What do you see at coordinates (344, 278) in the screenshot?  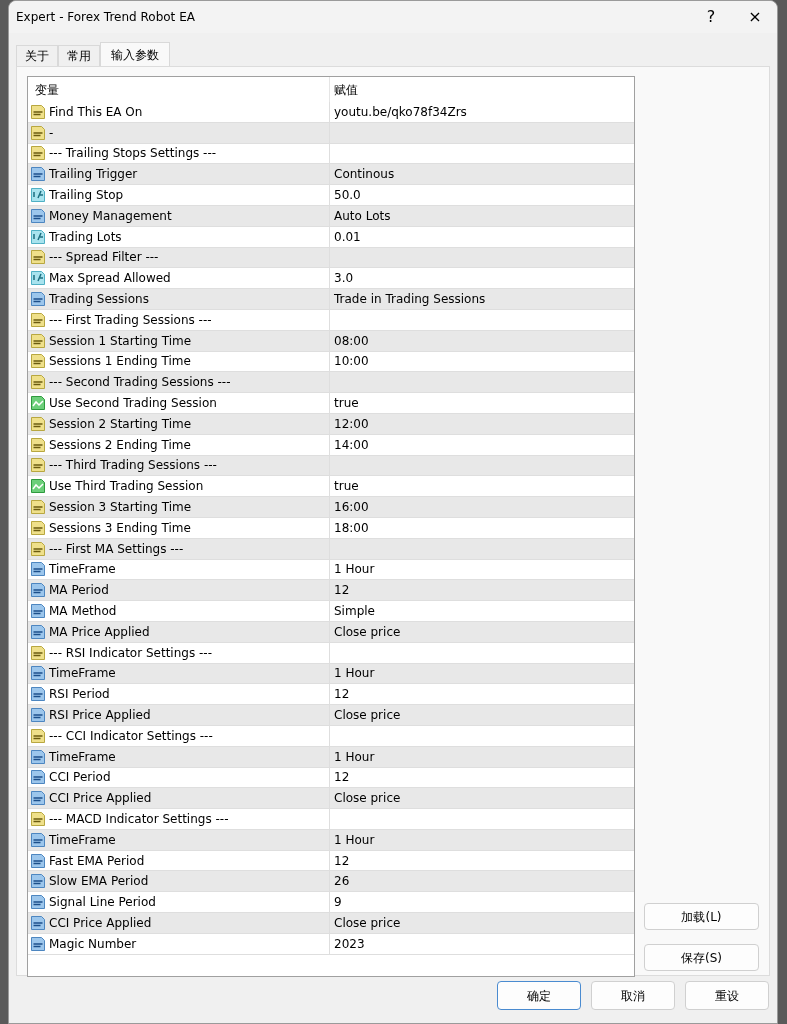 I see `parameter-value: 3.0` at bounding box center [344, 278].